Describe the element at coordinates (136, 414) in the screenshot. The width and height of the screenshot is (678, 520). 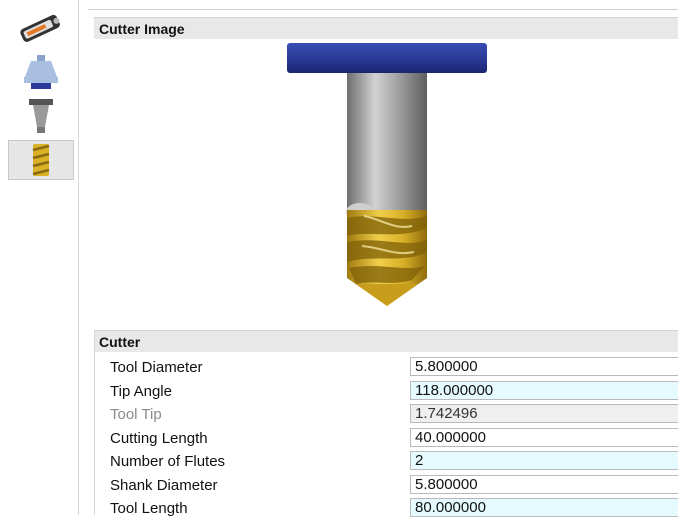
I see `tool-tip-label: Tool Tip` at that location.